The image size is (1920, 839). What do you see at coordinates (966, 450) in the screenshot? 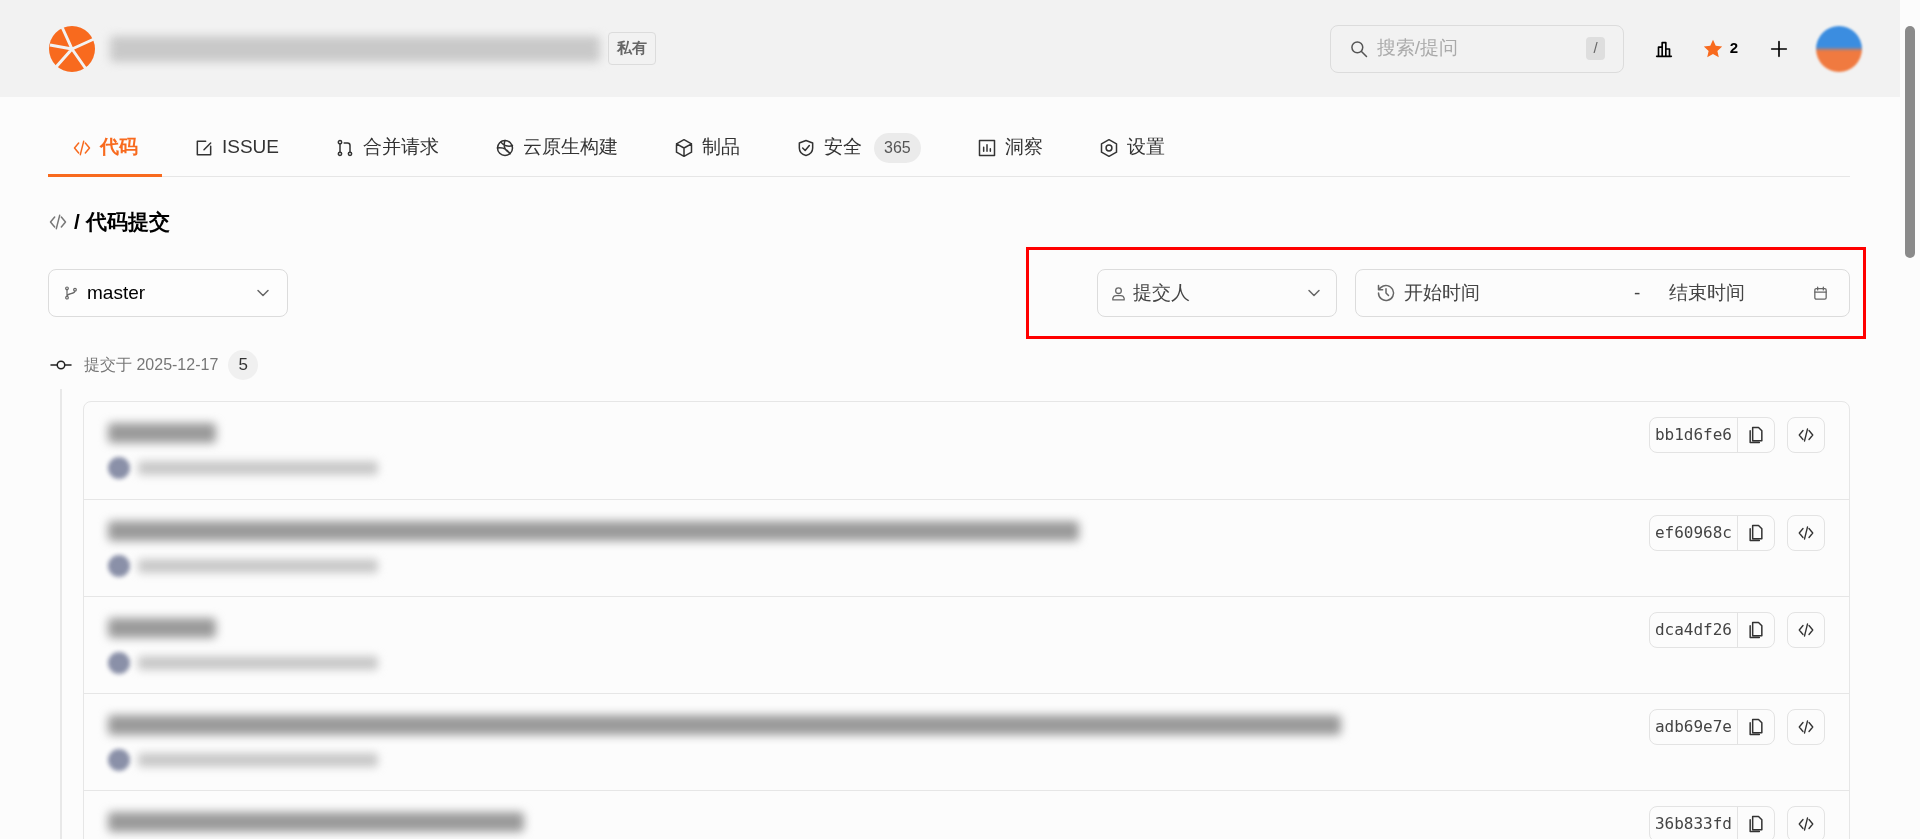
I see `commit-row: bb1d6fe6` at bounding box center [966, 450].